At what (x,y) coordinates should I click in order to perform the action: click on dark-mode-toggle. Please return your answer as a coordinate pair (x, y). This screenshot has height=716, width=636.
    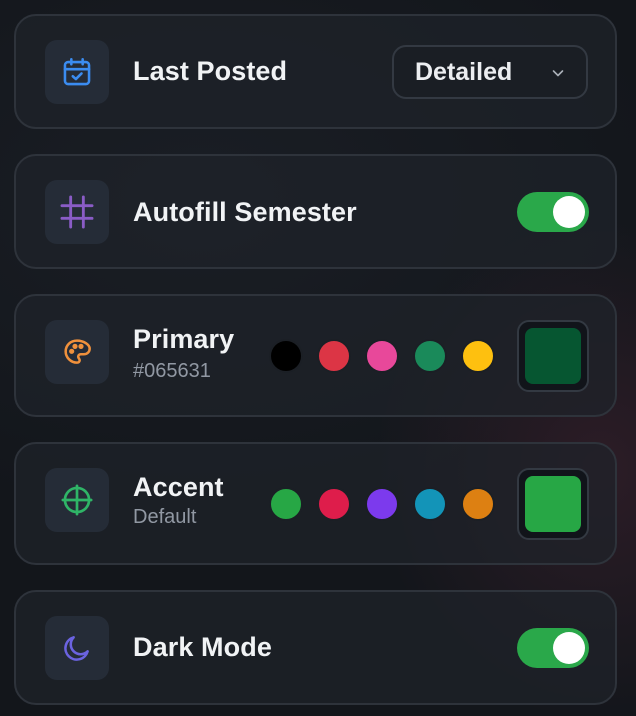
    Looking at the image, I should click on (553, 648).